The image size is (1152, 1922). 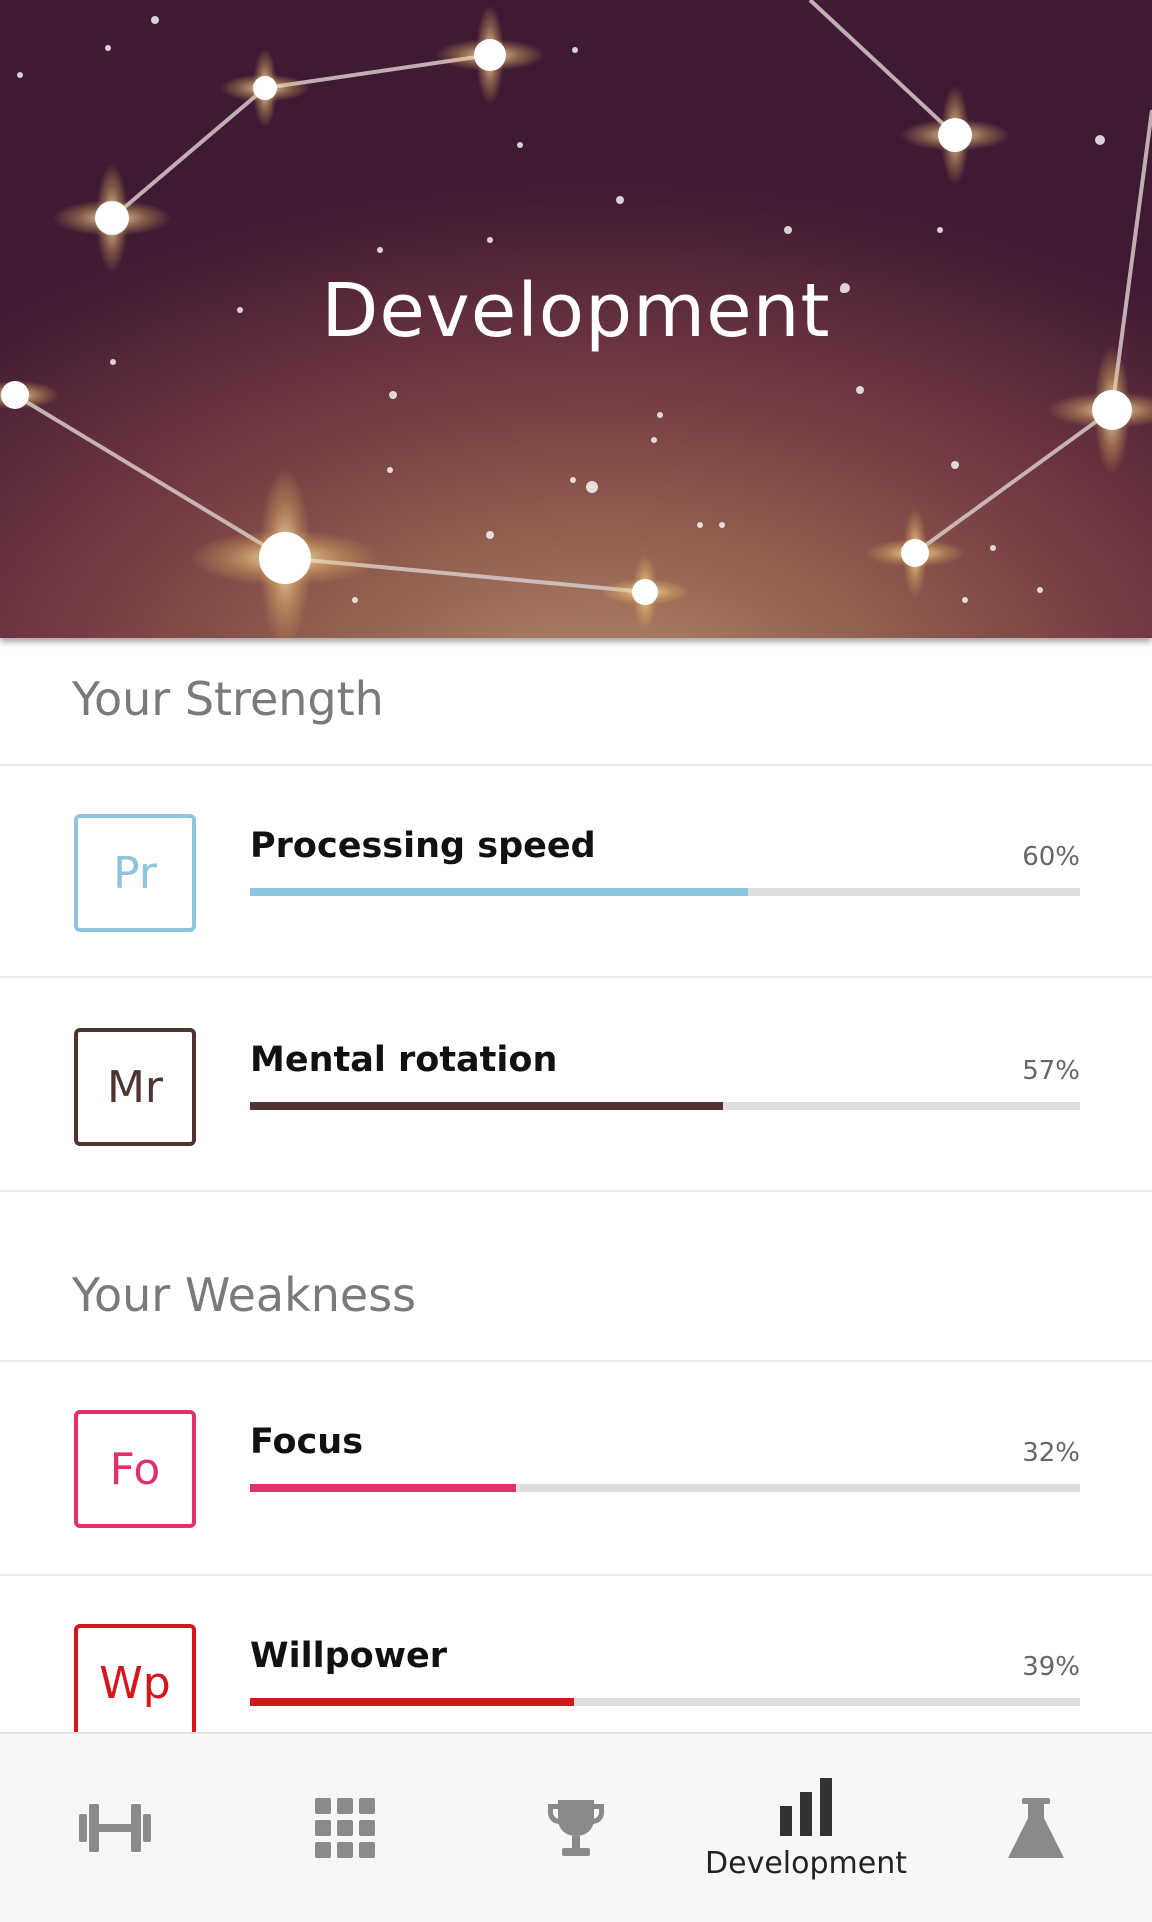 I want to click on skill-label: Focus, so click(x=307, y=1442).